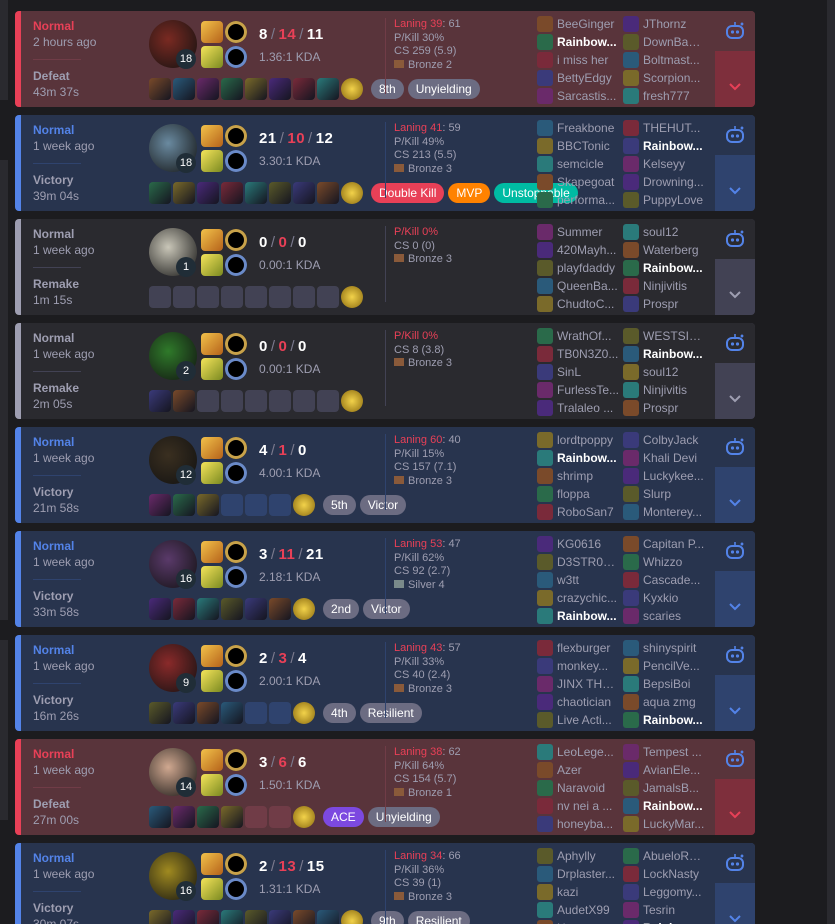 The width and height of the screenshot is (835, 924). Describe the element at coordinates (674, 232) in the screenshot. I see `participant-name: soul12` at that location.